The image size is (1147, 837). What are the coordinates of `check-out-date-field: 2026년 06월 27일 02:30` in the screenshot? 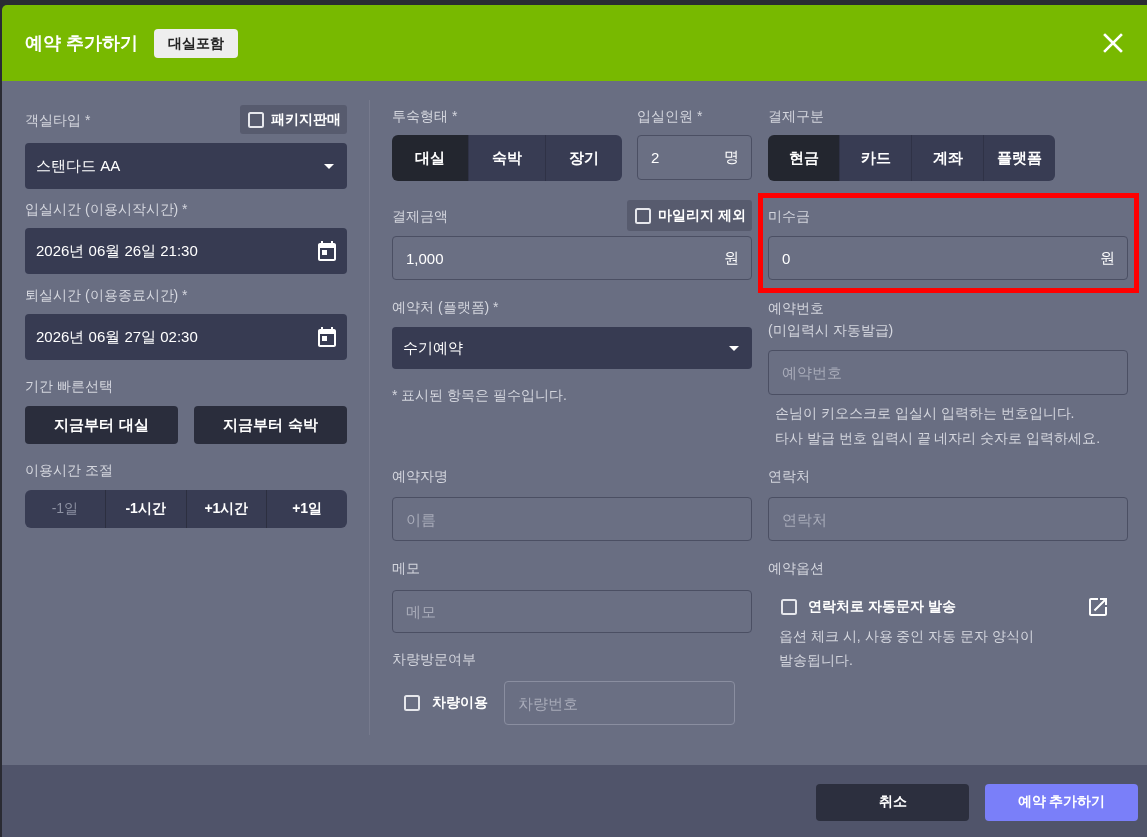 It's located at (186, 337).